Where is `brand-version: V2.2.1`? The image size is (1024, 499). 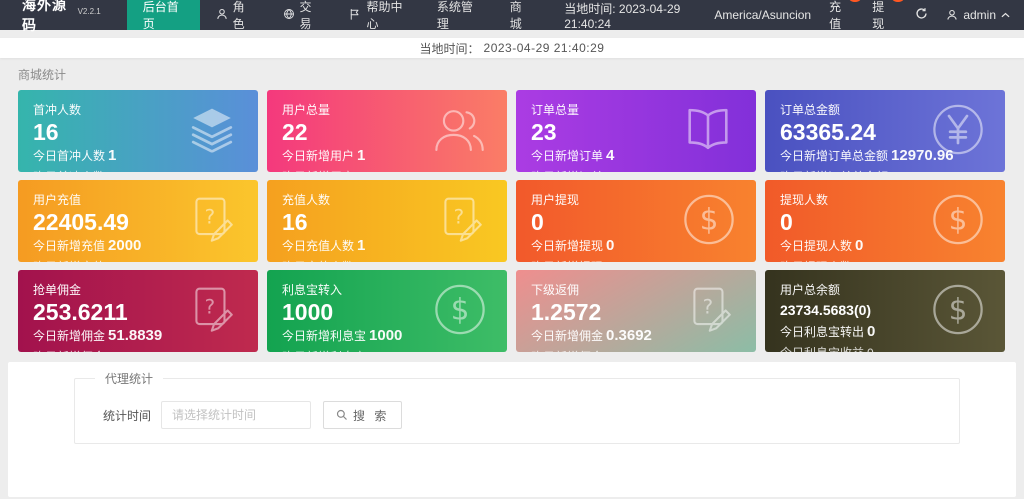 brand-version: V2.2.1 is located at coordinates (89, 11).